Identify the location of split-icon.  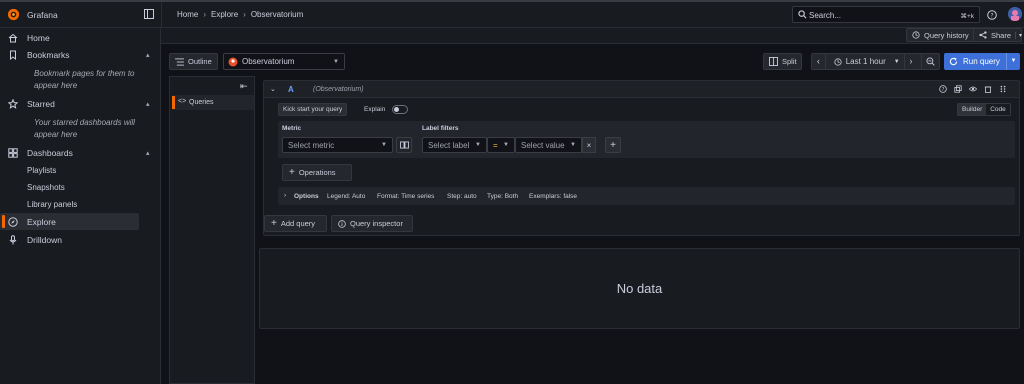
(773, 61).